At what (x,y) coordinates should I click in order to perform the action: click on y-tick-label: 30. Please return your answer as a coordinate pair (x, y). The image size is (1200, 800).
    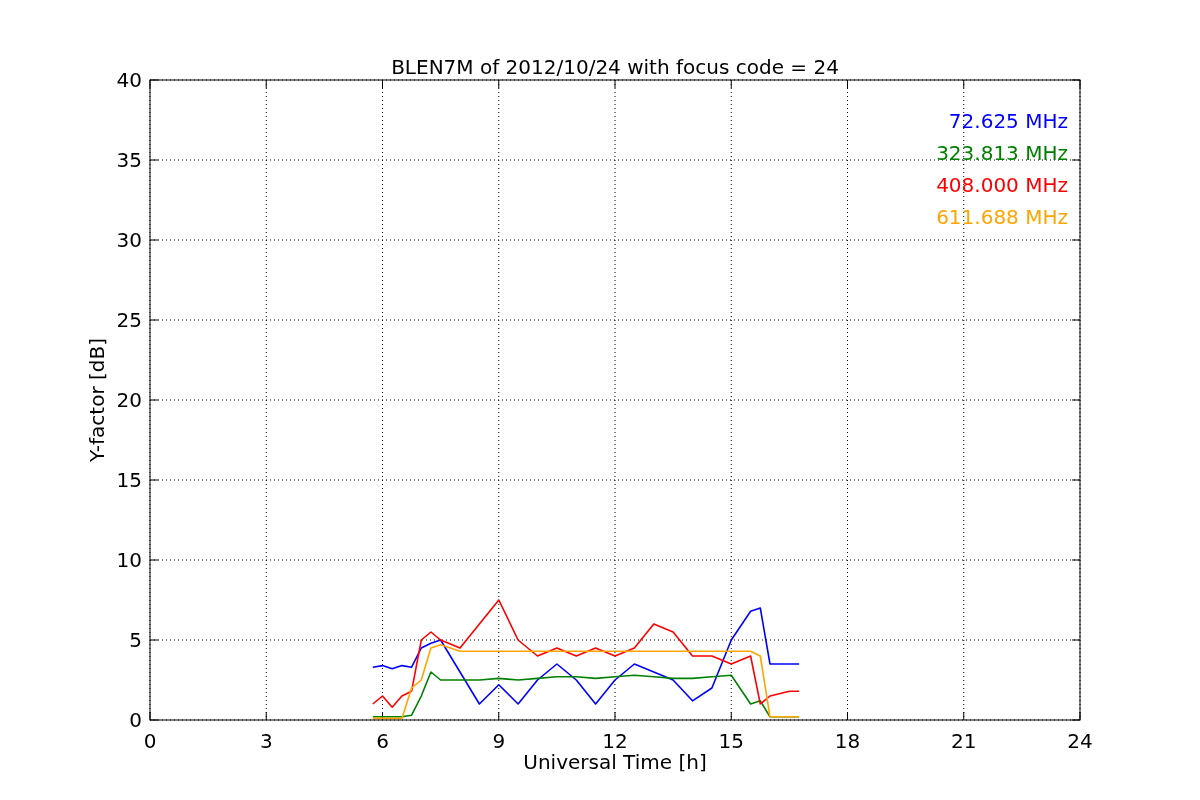
    Looking at the image, I should click on (129, 240).